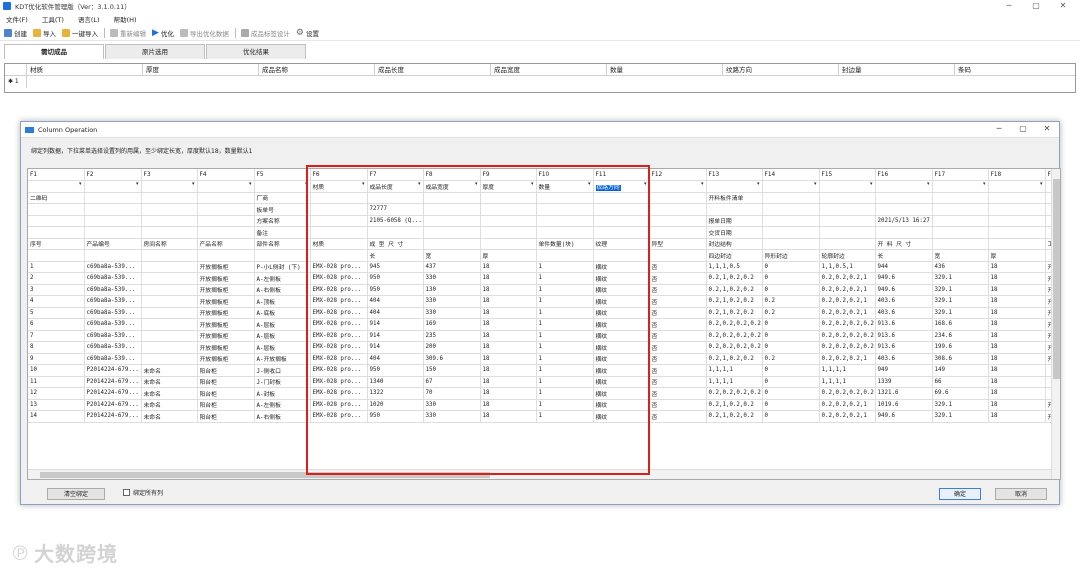 This screenshot has width=1080, height=573. Describe the element at coordinates (104, 32) in the screenshot. I see `toolbar-separator` at that location.